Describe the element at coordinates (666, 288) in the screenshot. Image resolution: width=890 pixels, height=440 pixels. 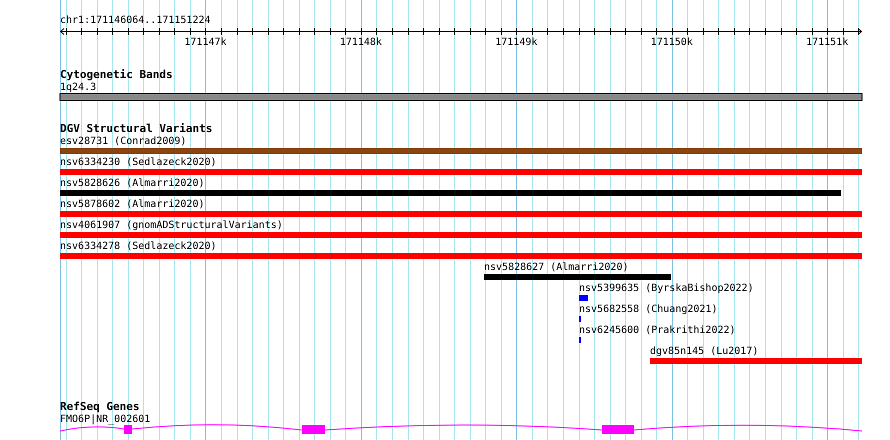
I see `variant-label: nsv5399635 (ByrskaBishop2022)` at that location.